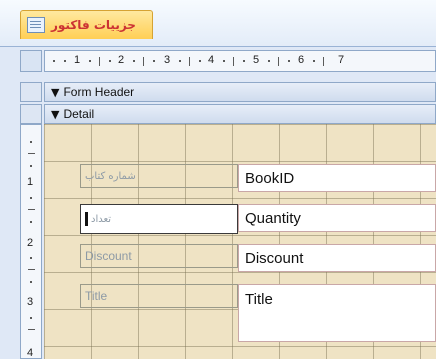 This screenshot has width=436, height=359. Describe the element at coordinates (218, 23) in the screenshot. I see `document-tab-strip: جزییات فاکتور` at that location.